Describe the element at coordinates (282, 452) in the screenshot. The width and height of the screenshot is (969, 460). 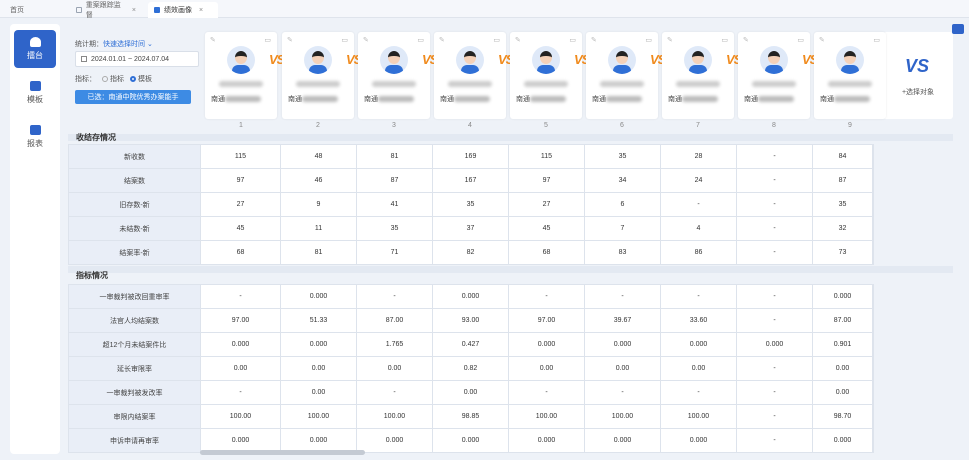
I see `horizontal-scrollbar` at that location.